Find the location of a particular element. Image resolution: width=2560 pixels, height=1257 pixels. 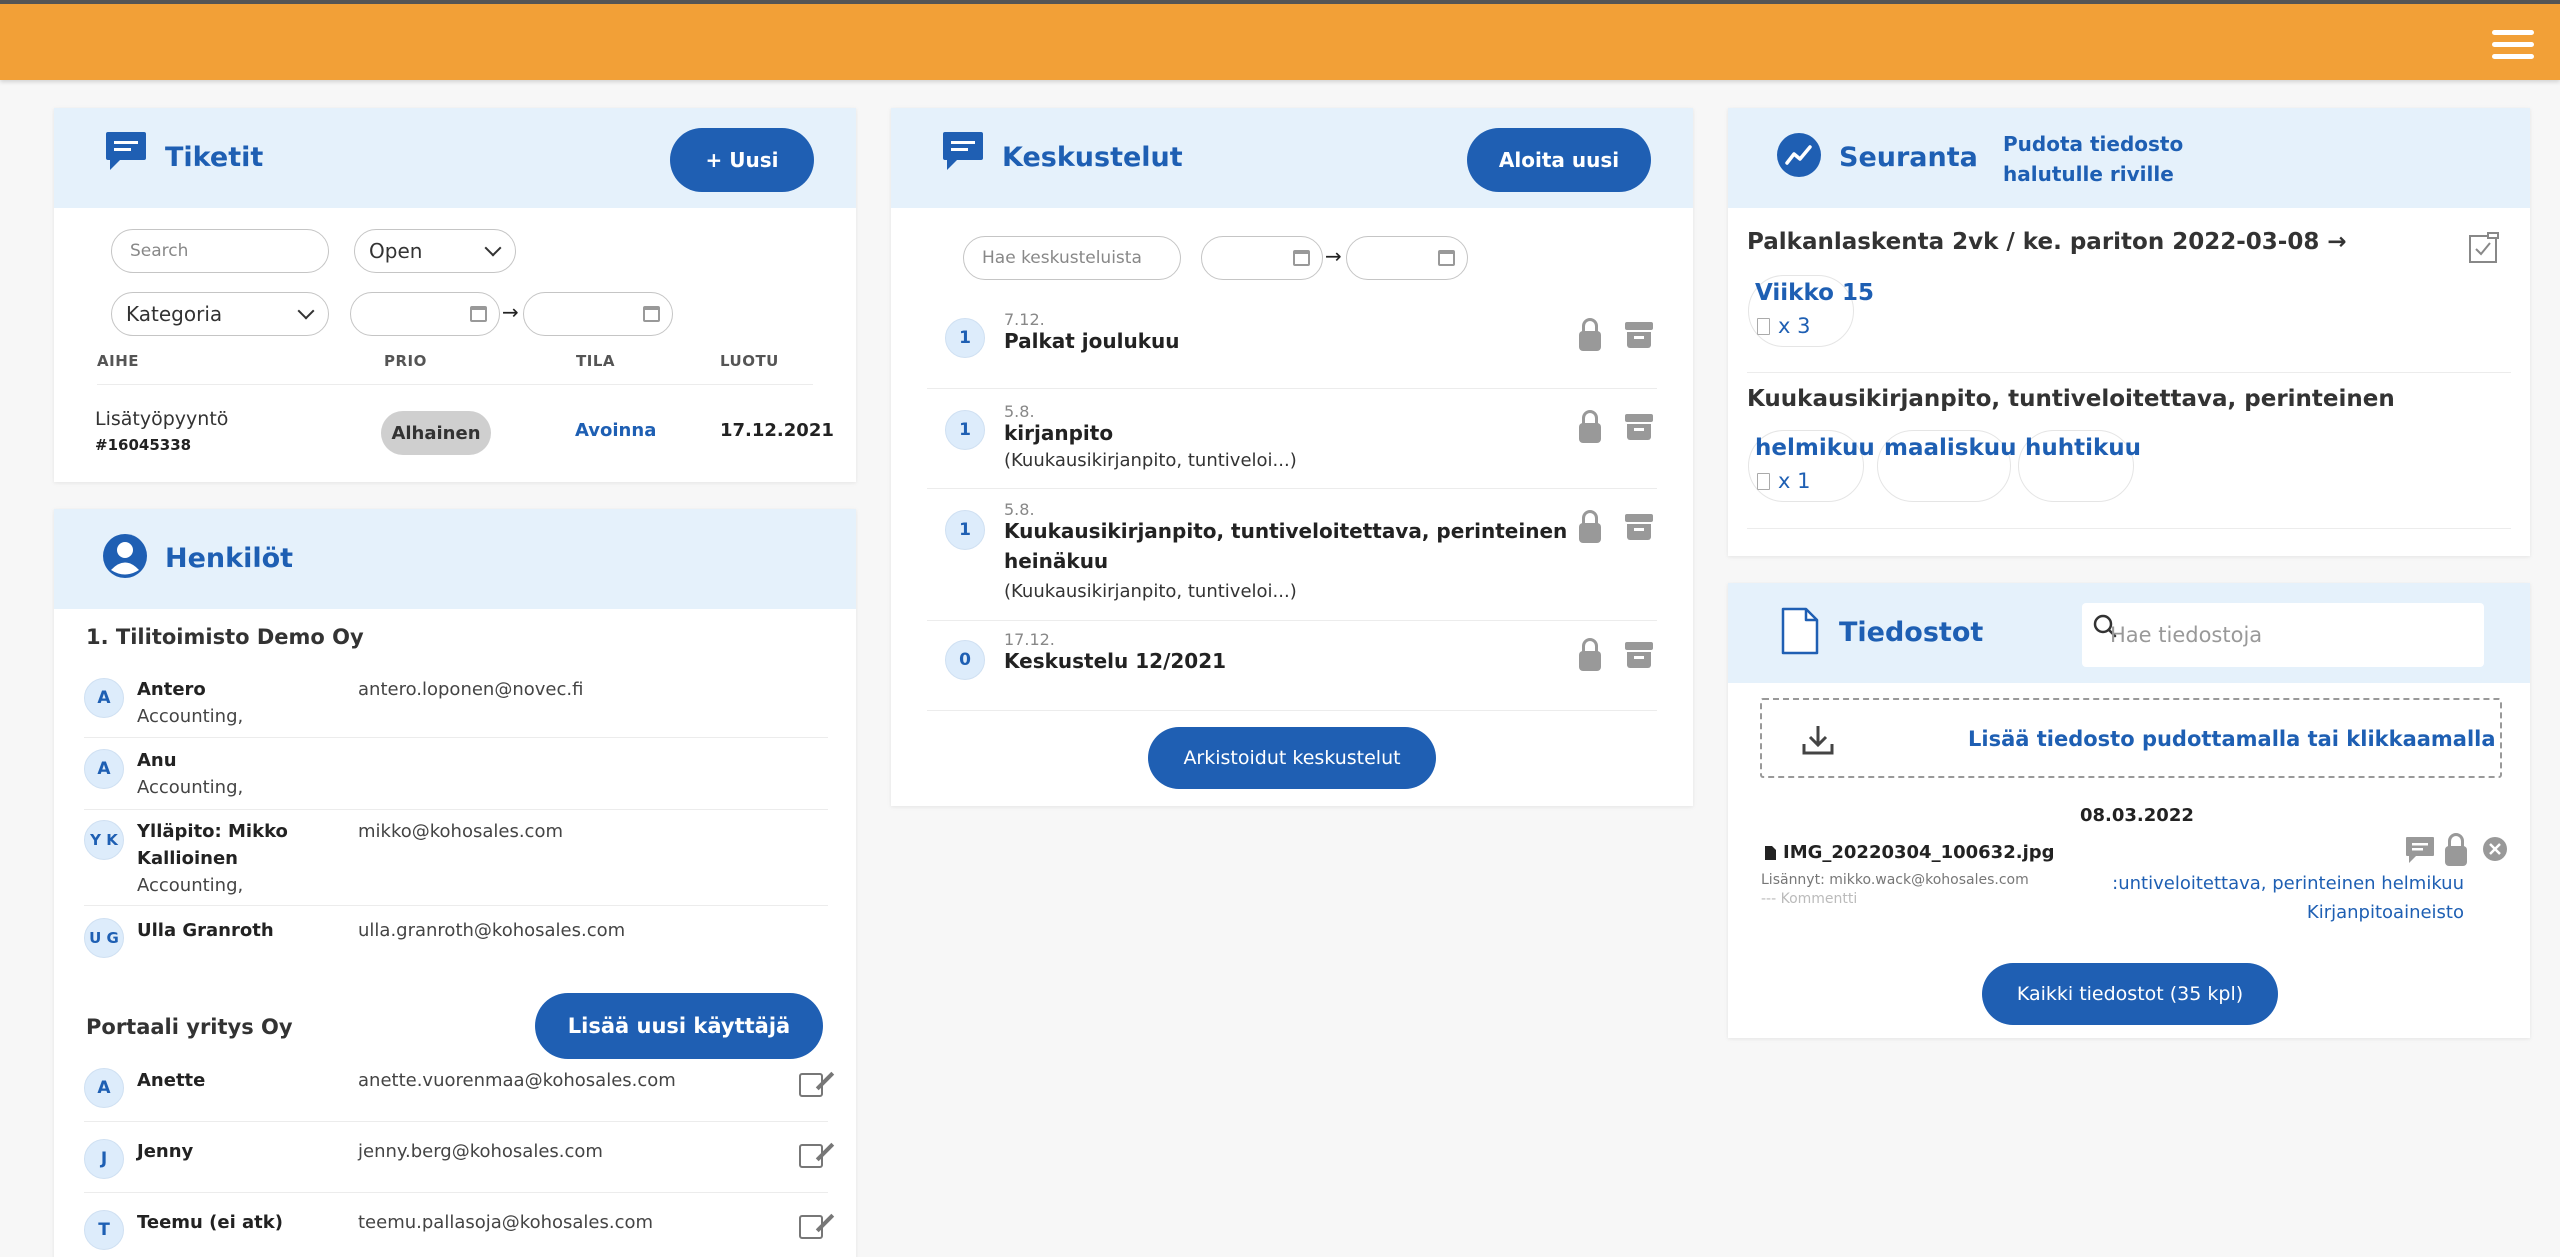

discussion-title: Keskustelu 12/2021 is located at coordinates (1115, 661).